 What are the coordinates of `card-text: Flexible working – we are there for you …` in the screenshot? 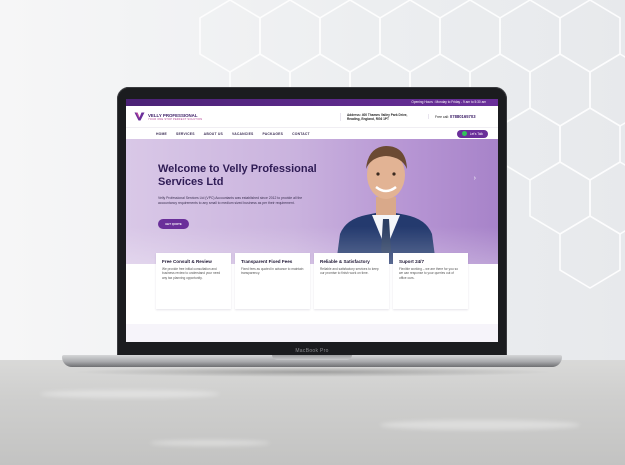 It's located at (428, 273).